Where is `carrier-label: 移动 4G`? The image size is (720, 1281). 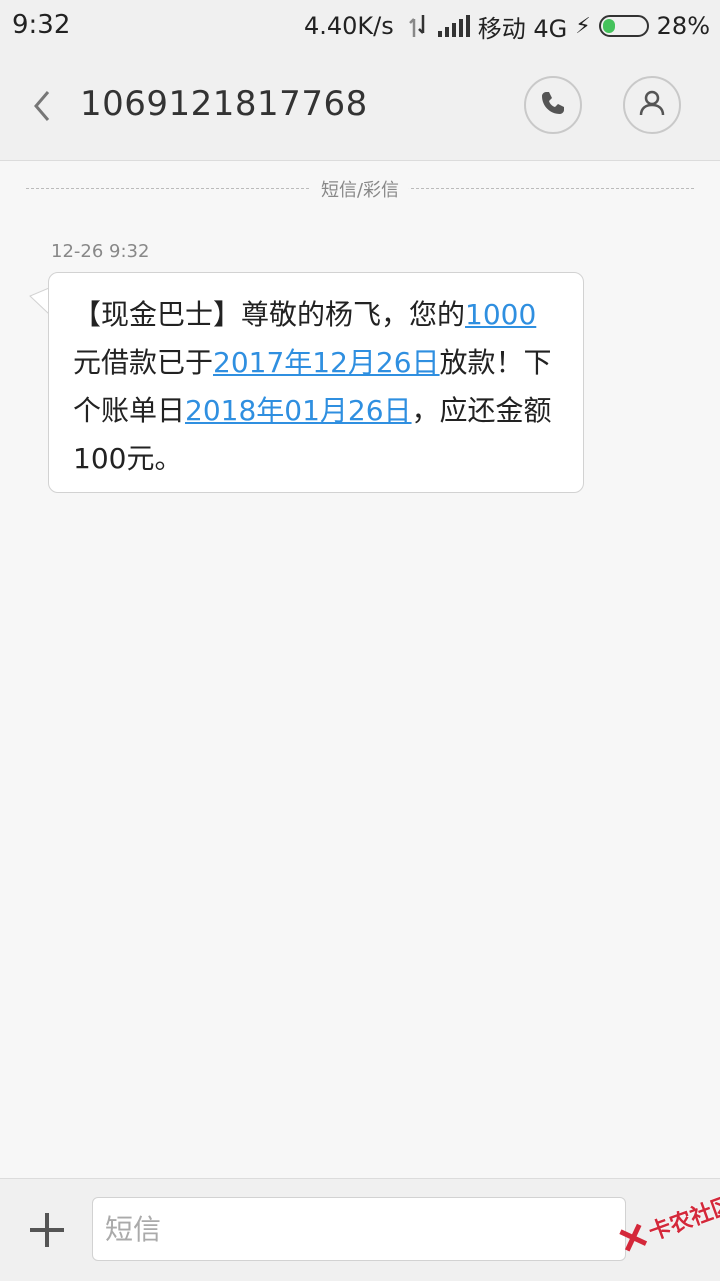 carrier-label: 移动 4G is located at coordinates (522, 28).